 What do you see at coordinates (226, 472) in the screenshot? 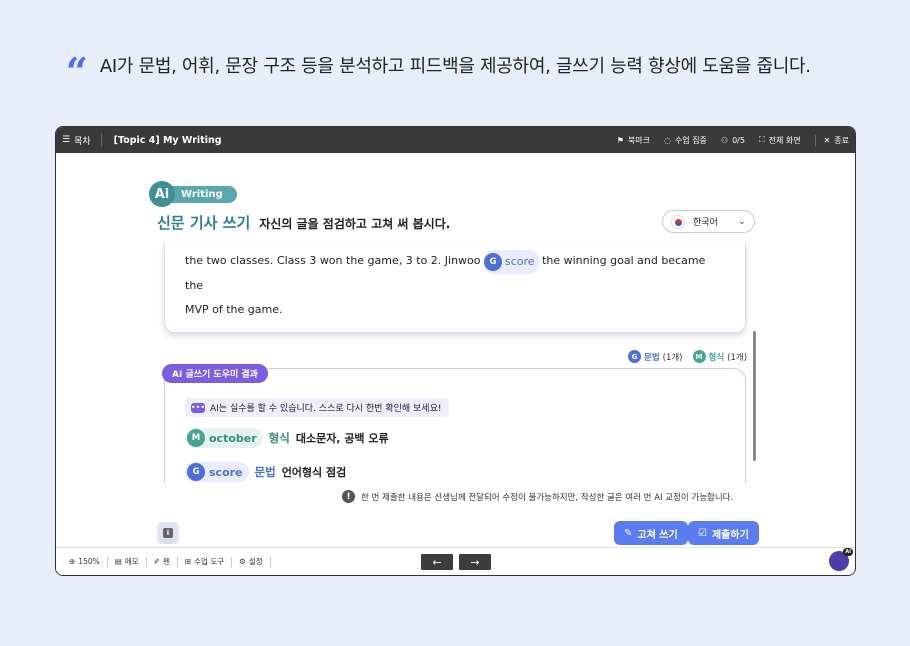
I see `feedback-word: score` at bounding box center [226, 472].